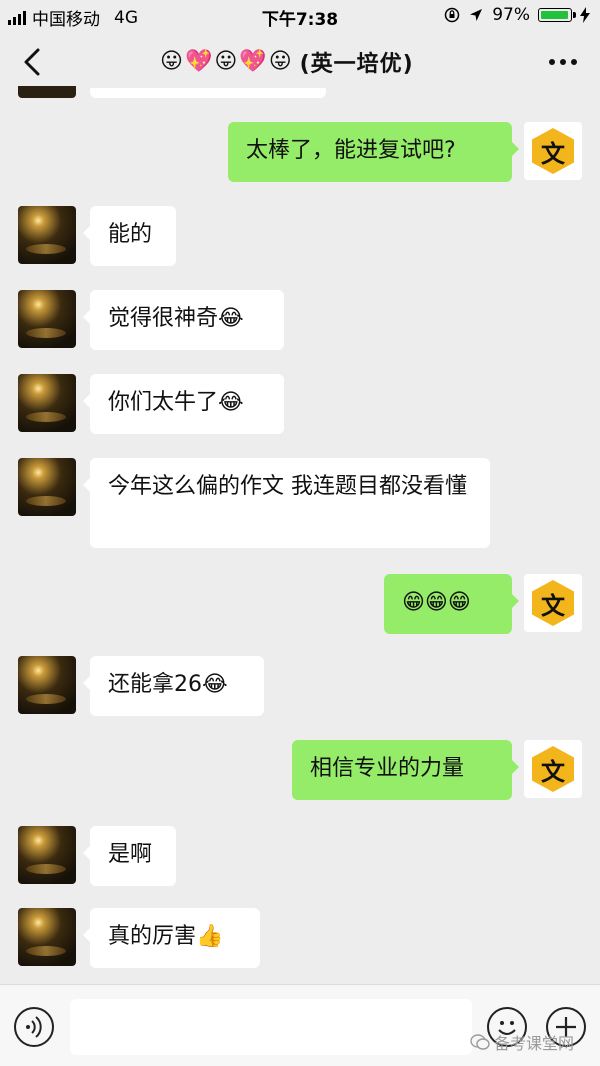  I want to click on message-bubble: 真的厉害👍, so click(171, 938).